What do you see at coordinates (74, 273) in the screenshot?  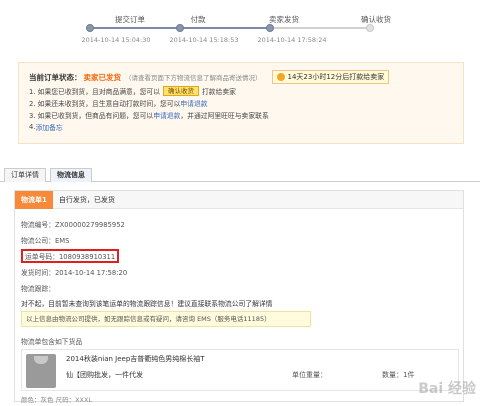 I see `ship-time: 发货时间：2014-10-14 17:58:20` at bounding box center [74, 273].